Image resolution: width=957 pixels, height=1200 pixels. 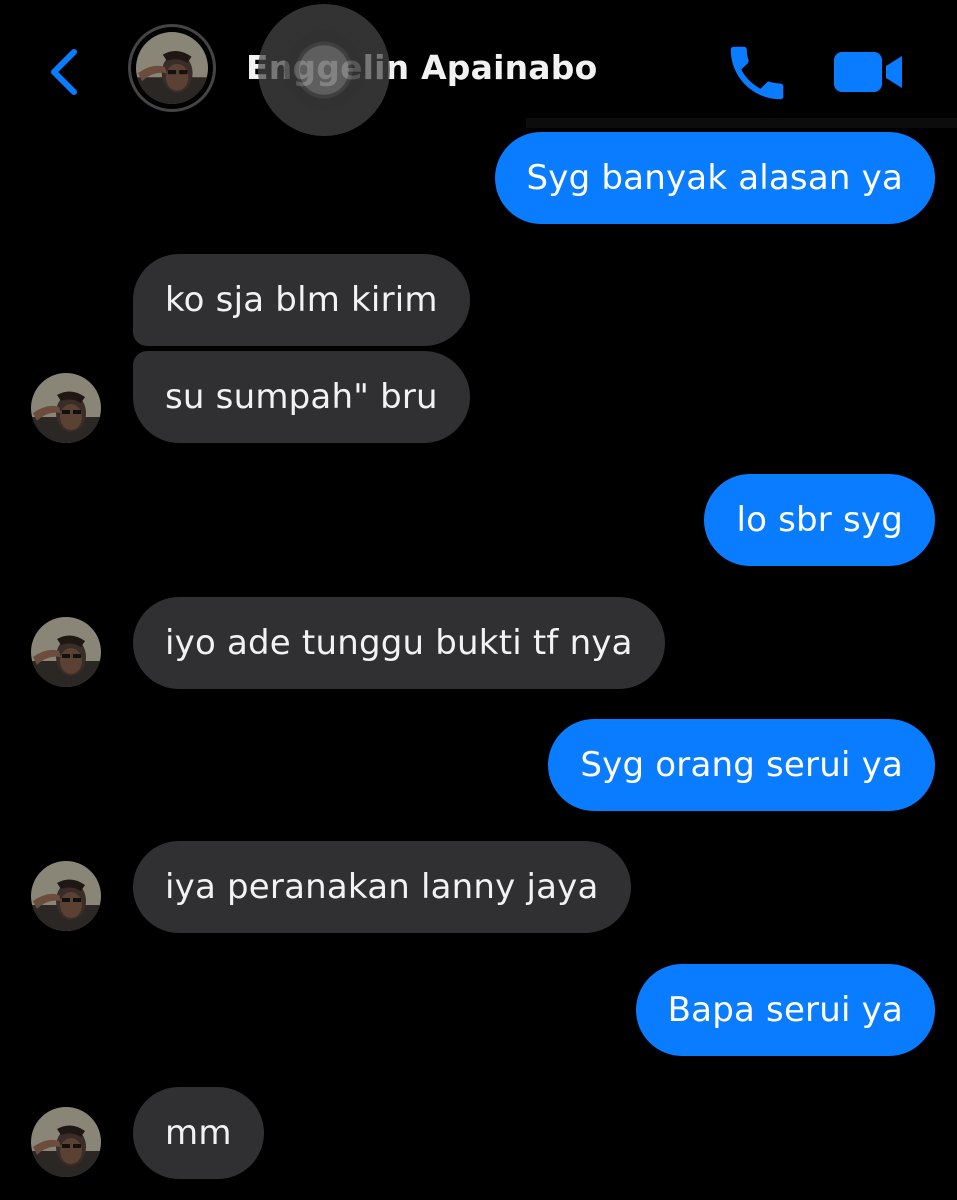 I want to click on message-text: mm, so click(x=198, y=1133).